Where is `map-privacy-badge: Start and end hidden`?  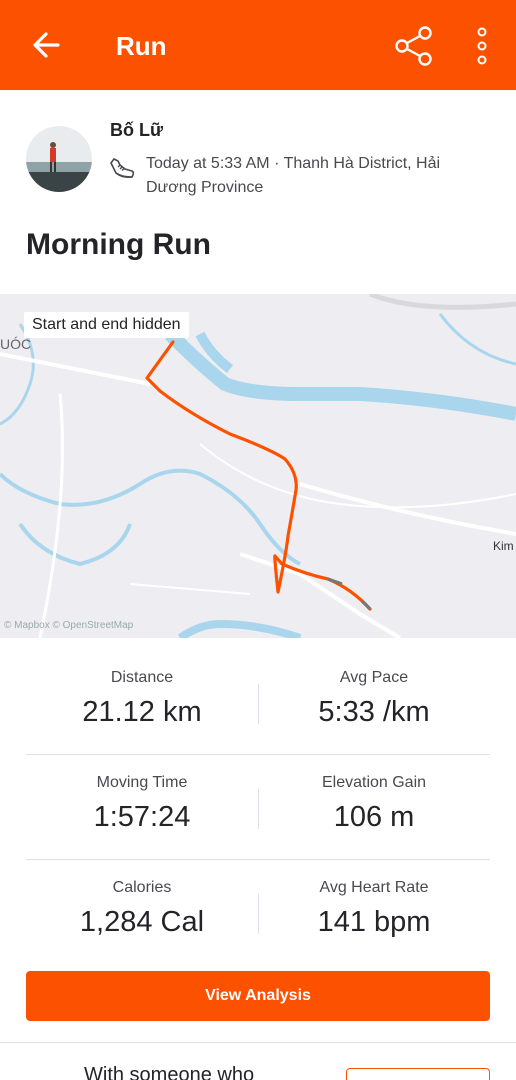 map-privacy-badge: Start and end hidden is located at coordinates (106, 325).